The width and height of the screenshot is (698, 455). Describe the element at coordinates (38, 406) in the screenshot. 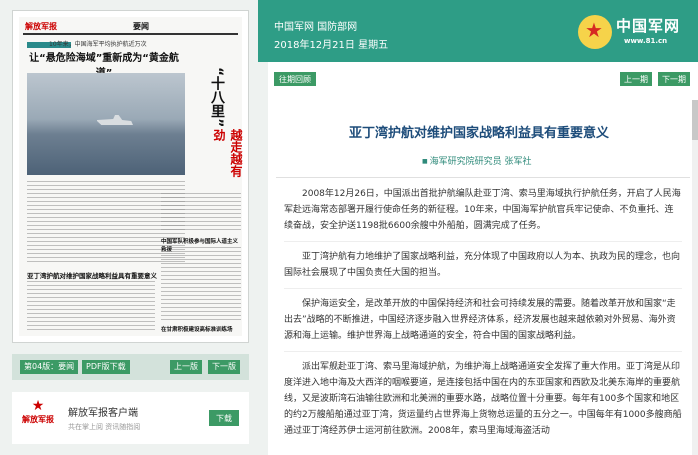

I see `star-icon: ★` at that location.